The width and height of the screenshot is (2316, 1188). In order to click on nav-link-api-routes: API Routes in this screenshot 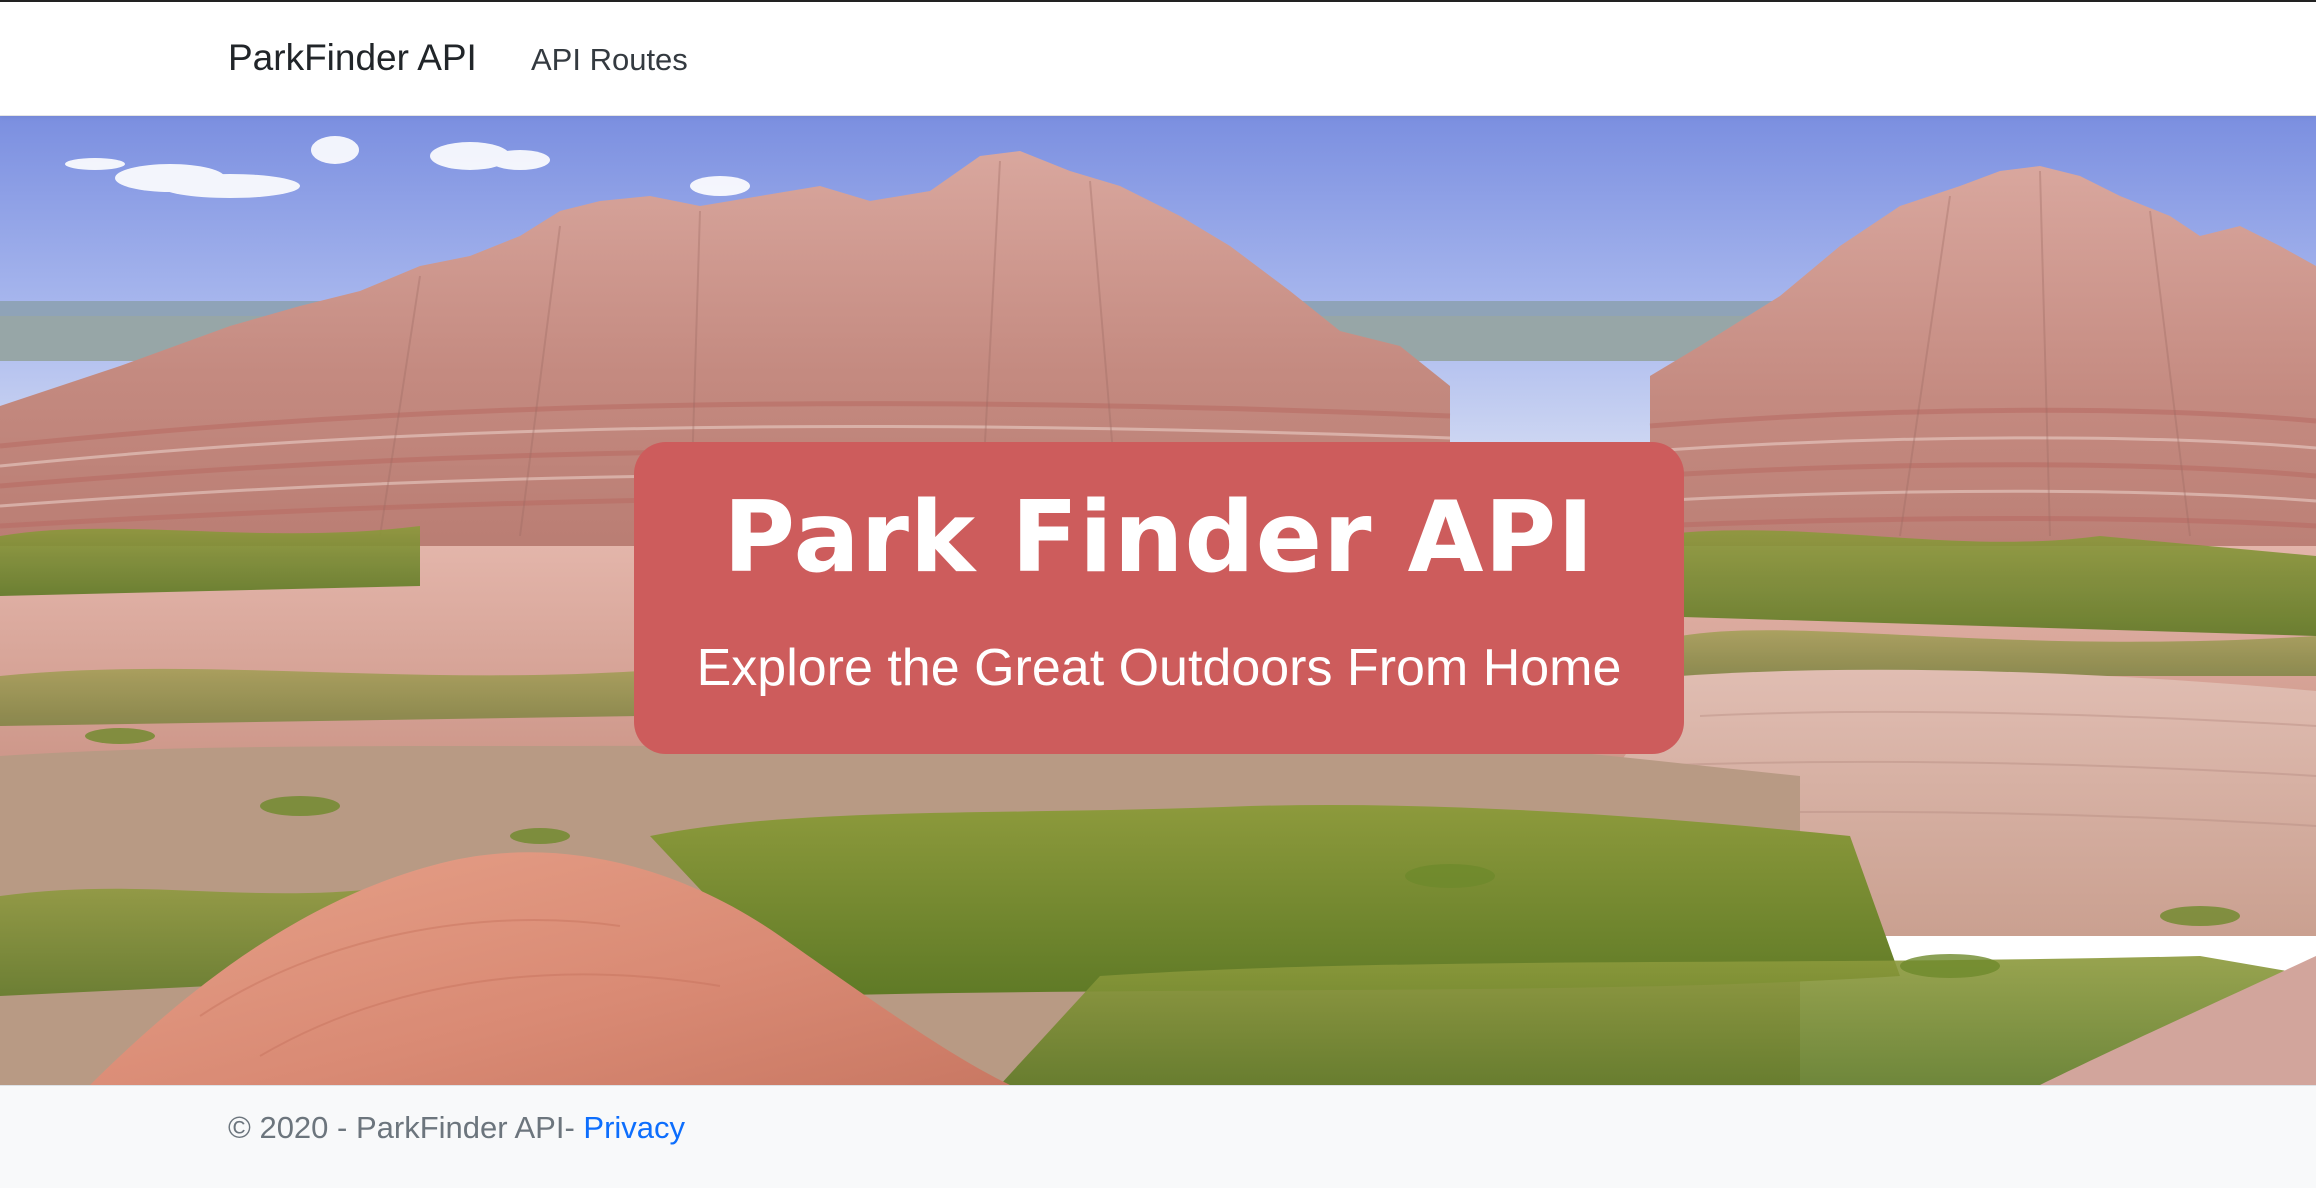, I will do `click(609, 60)`.